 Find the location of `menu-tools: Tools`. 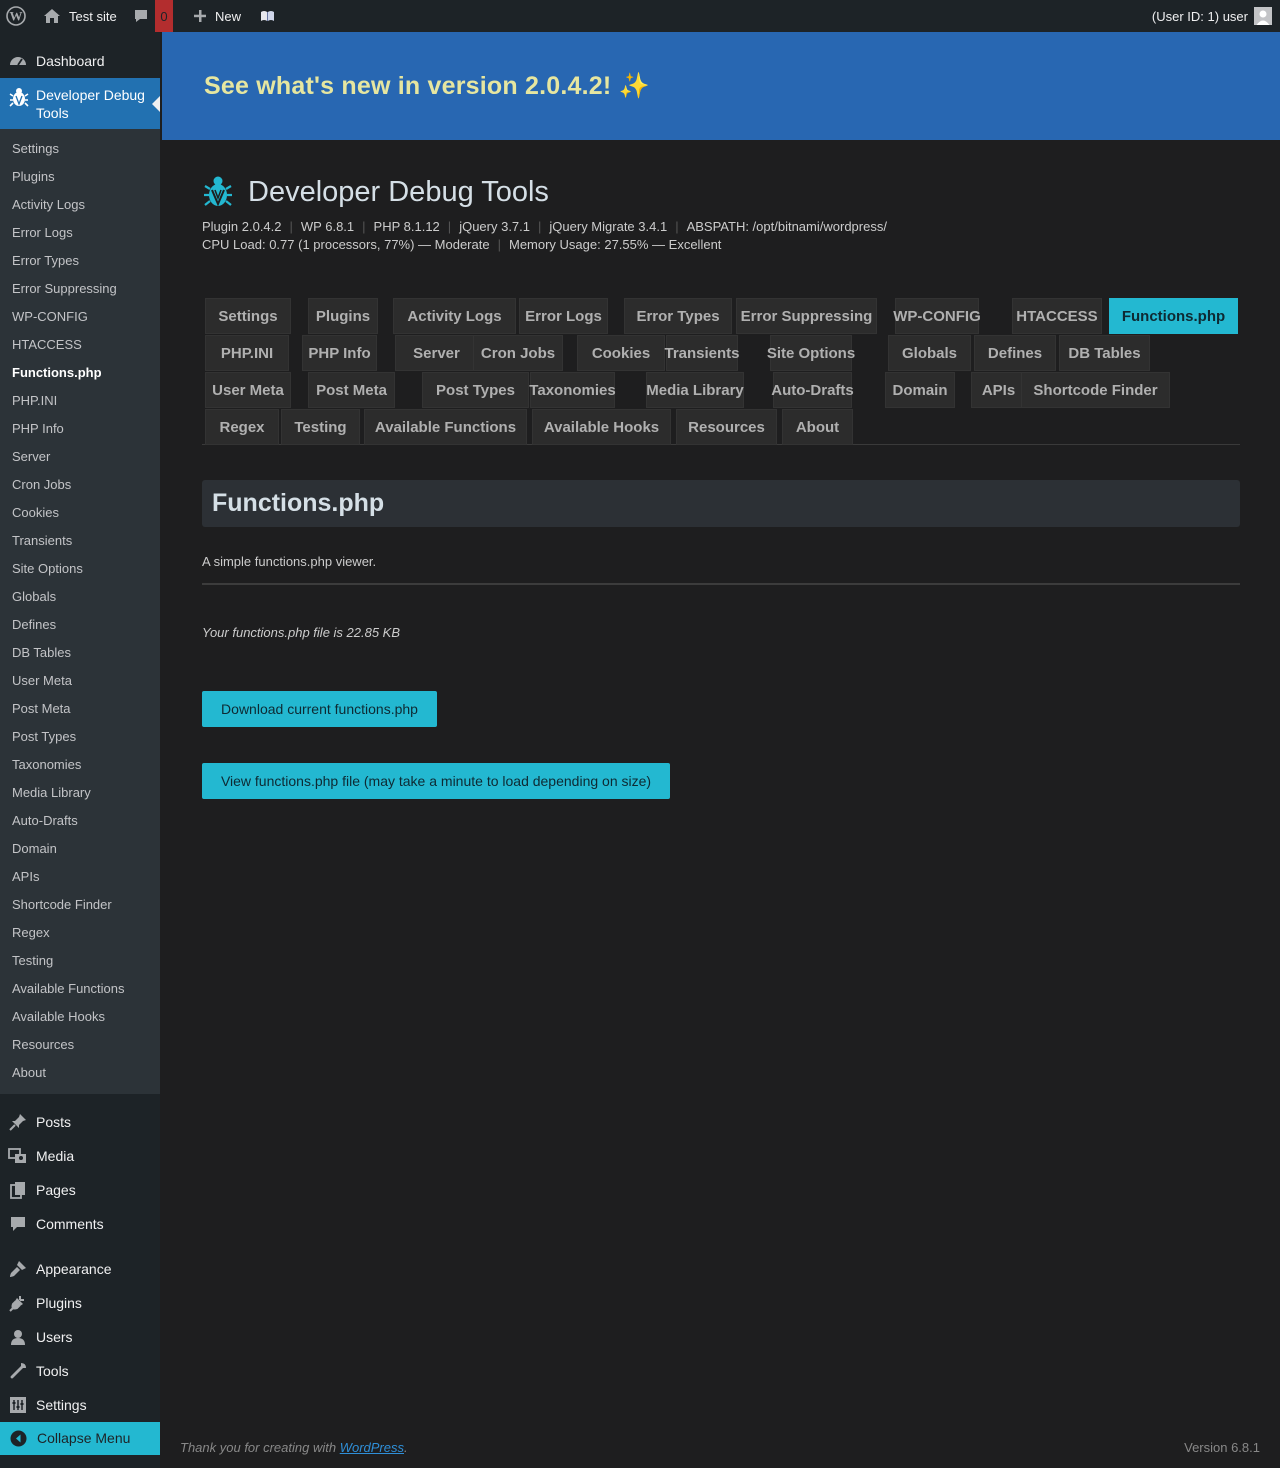

menu-tools: Tools is located at coordinates (80, 1371).